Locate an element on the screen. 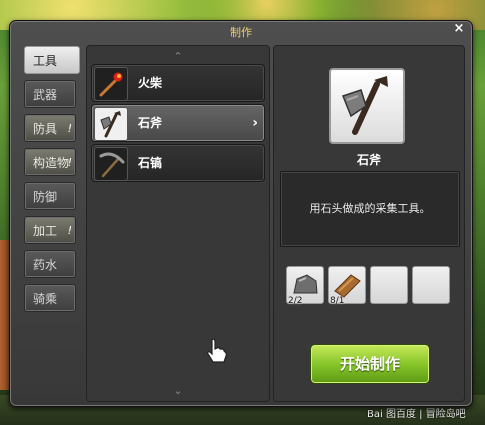 Image resolution: width=485 pixels, height=425 pixels. material-count: 8/1 is located at coordinates (337, 301).